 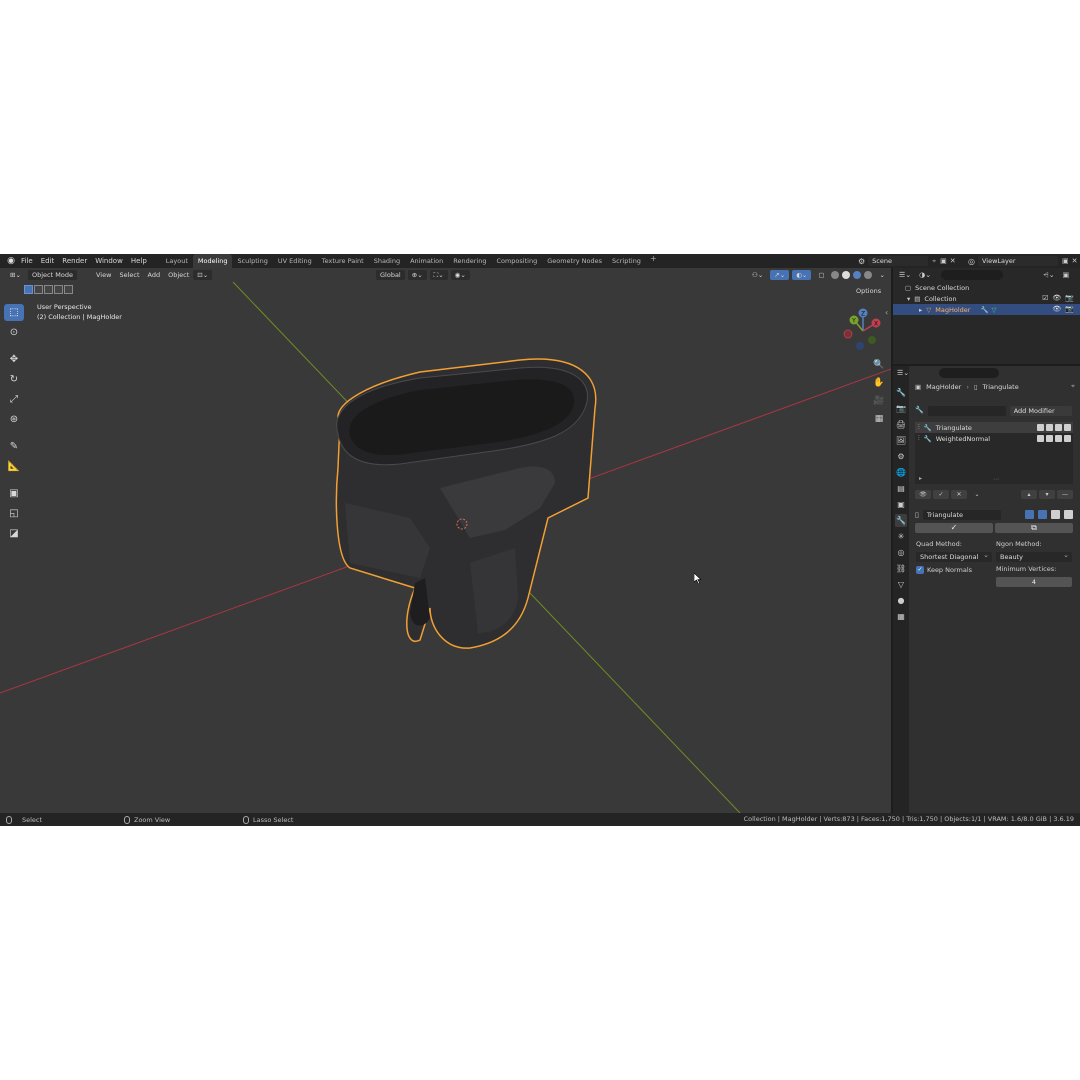 What do you see at coordinates (966, 411) in the screenshot?
I see `modifier-filter-input` at bounding box center [966, 411].